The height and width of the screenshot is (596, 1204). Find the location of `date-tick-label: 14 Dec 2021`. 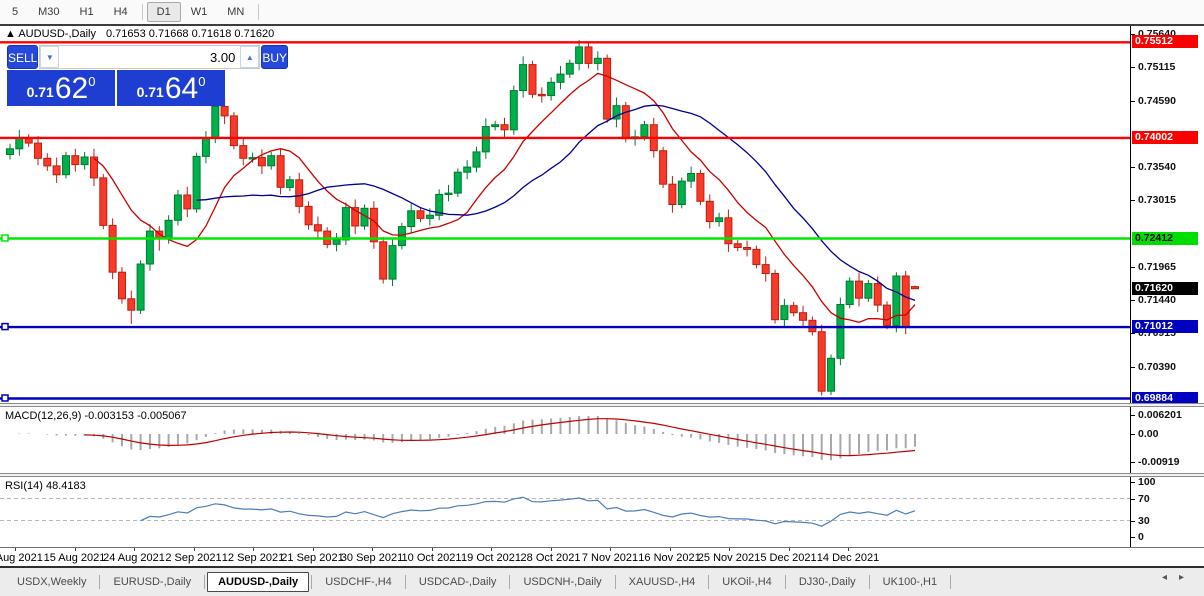

date-tick-label: 14 Dec 2021 is located at coordinates (848, 558).